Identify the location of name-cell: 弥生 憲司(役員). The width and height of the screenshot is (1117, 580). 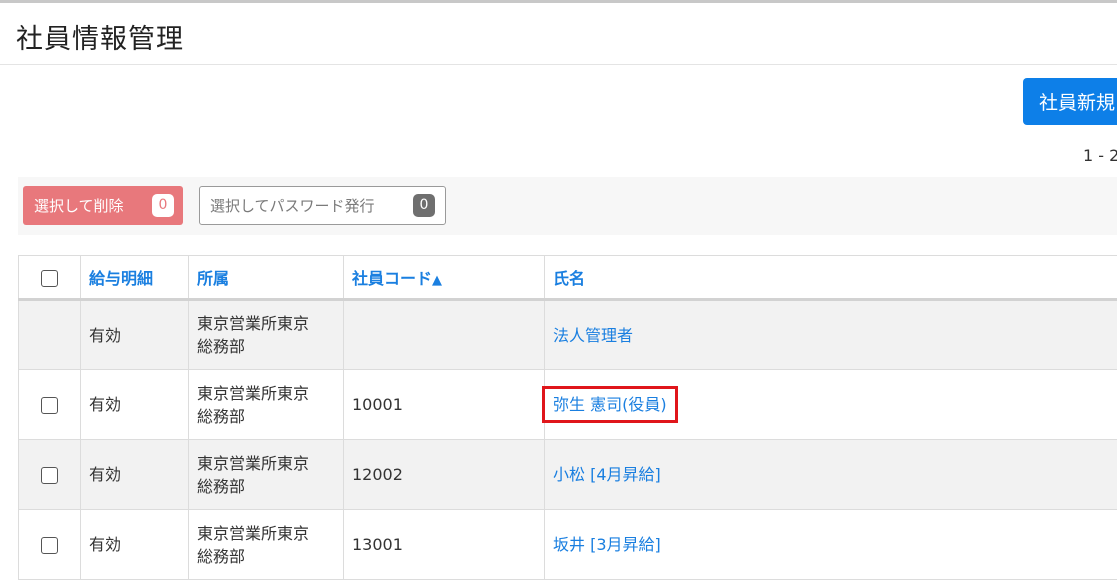
(831, 405).